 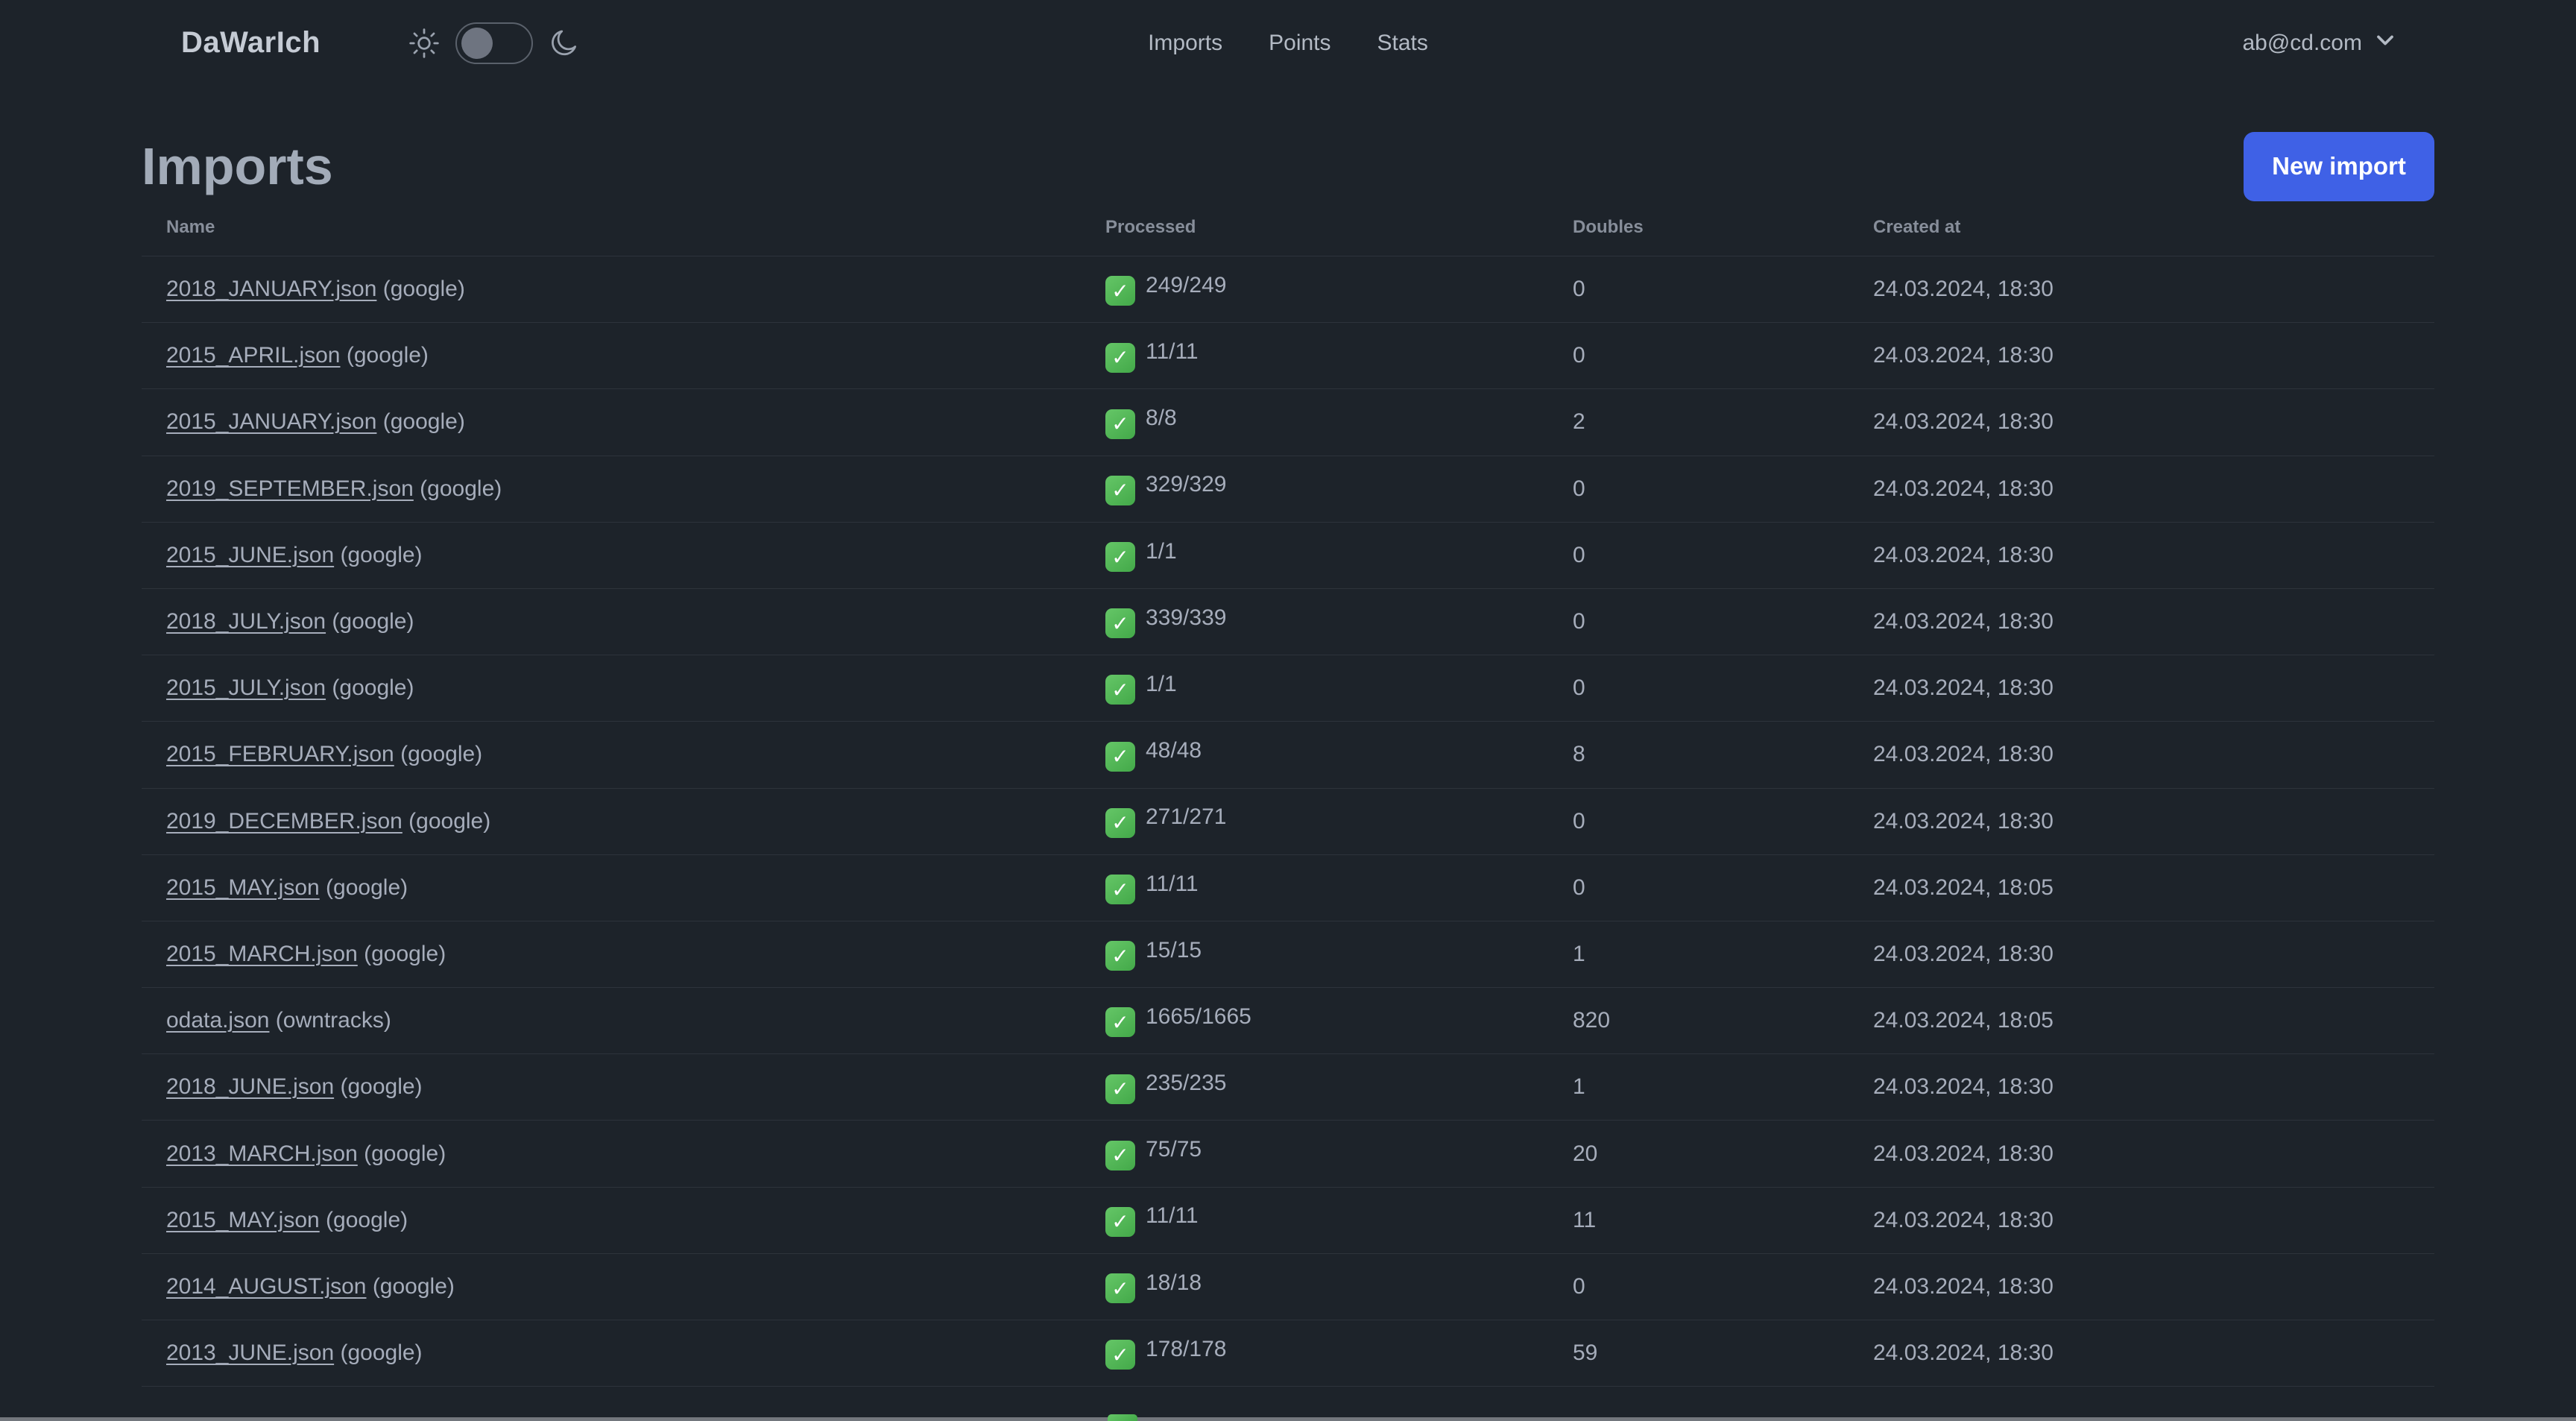 I want to click on partial-row-check-icon, so click(x=1122, y=1417).